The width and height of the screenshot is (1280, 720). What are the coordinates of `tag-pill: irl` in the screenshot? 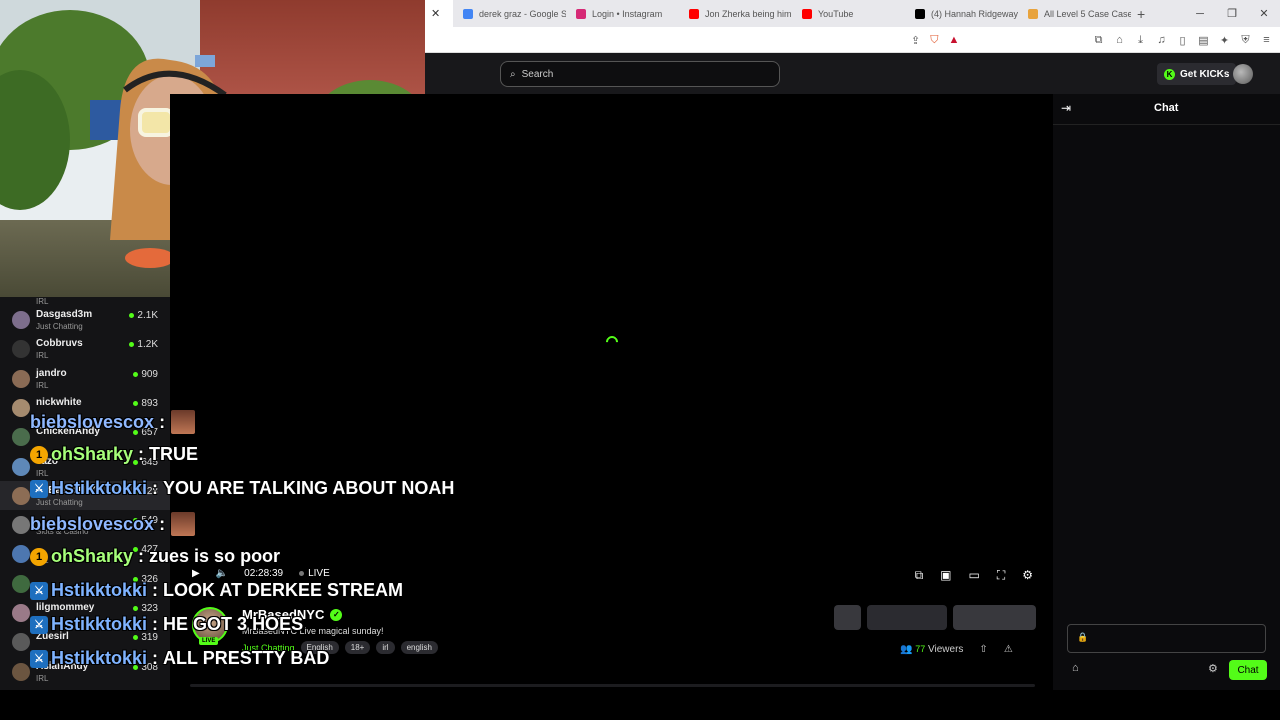 It's located at (385, 647).